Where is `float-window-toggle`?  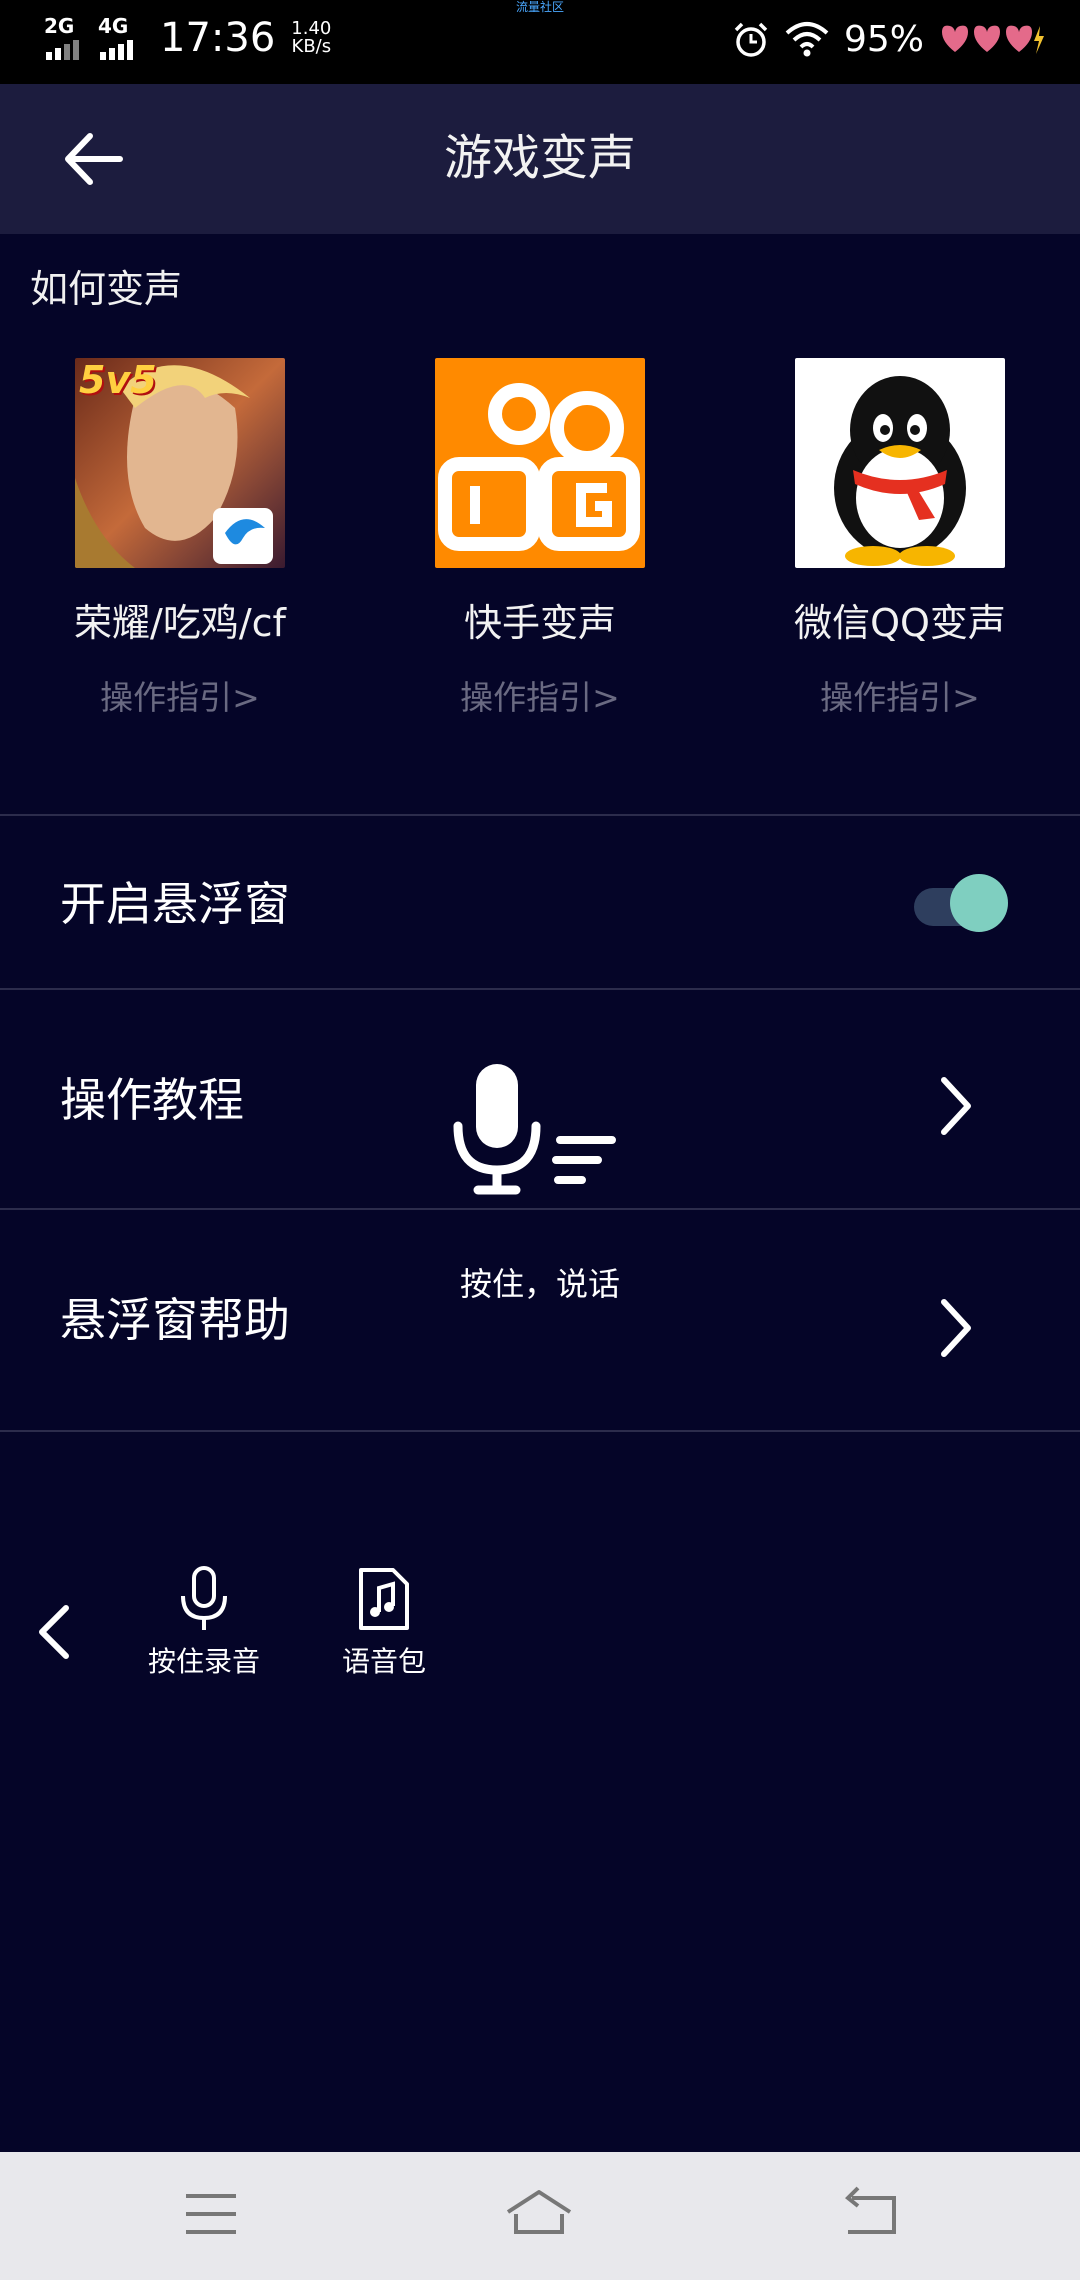 float-window-toggle is located at coordinates (961, 903).